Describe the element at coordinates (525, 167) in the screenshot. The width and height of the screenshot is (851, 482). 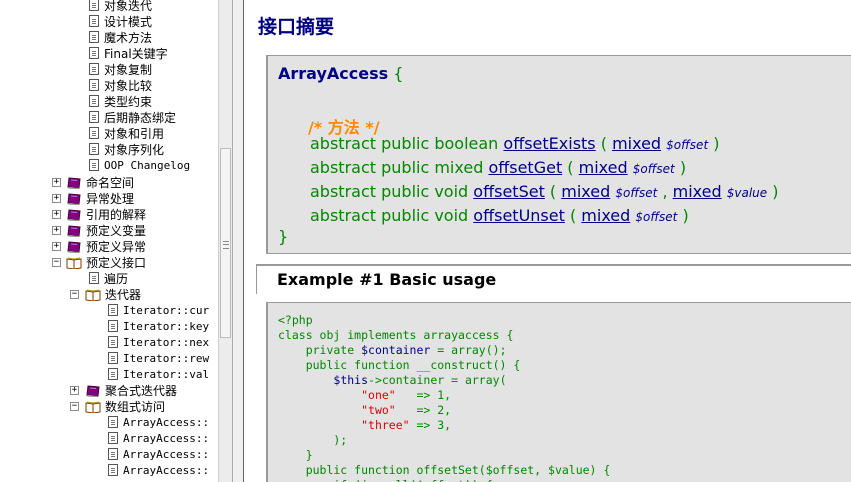
I see `method-link: offsetGet` at that location.